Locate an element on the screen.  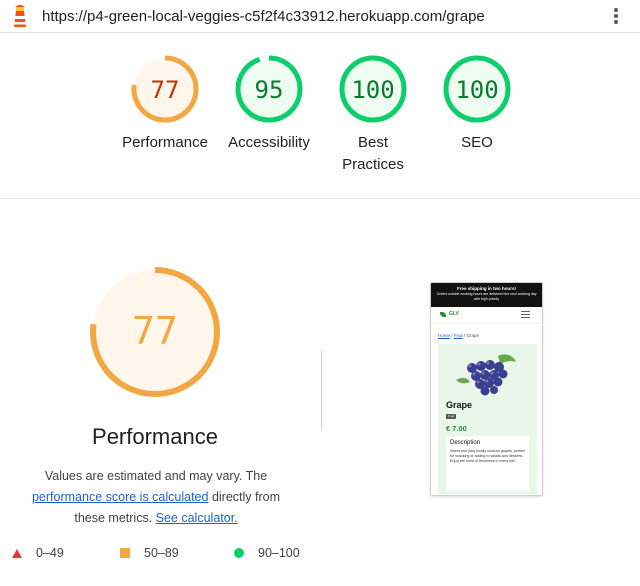
breadcrumb: Home / Fruit / Grape is located at coordinates (458, 335).